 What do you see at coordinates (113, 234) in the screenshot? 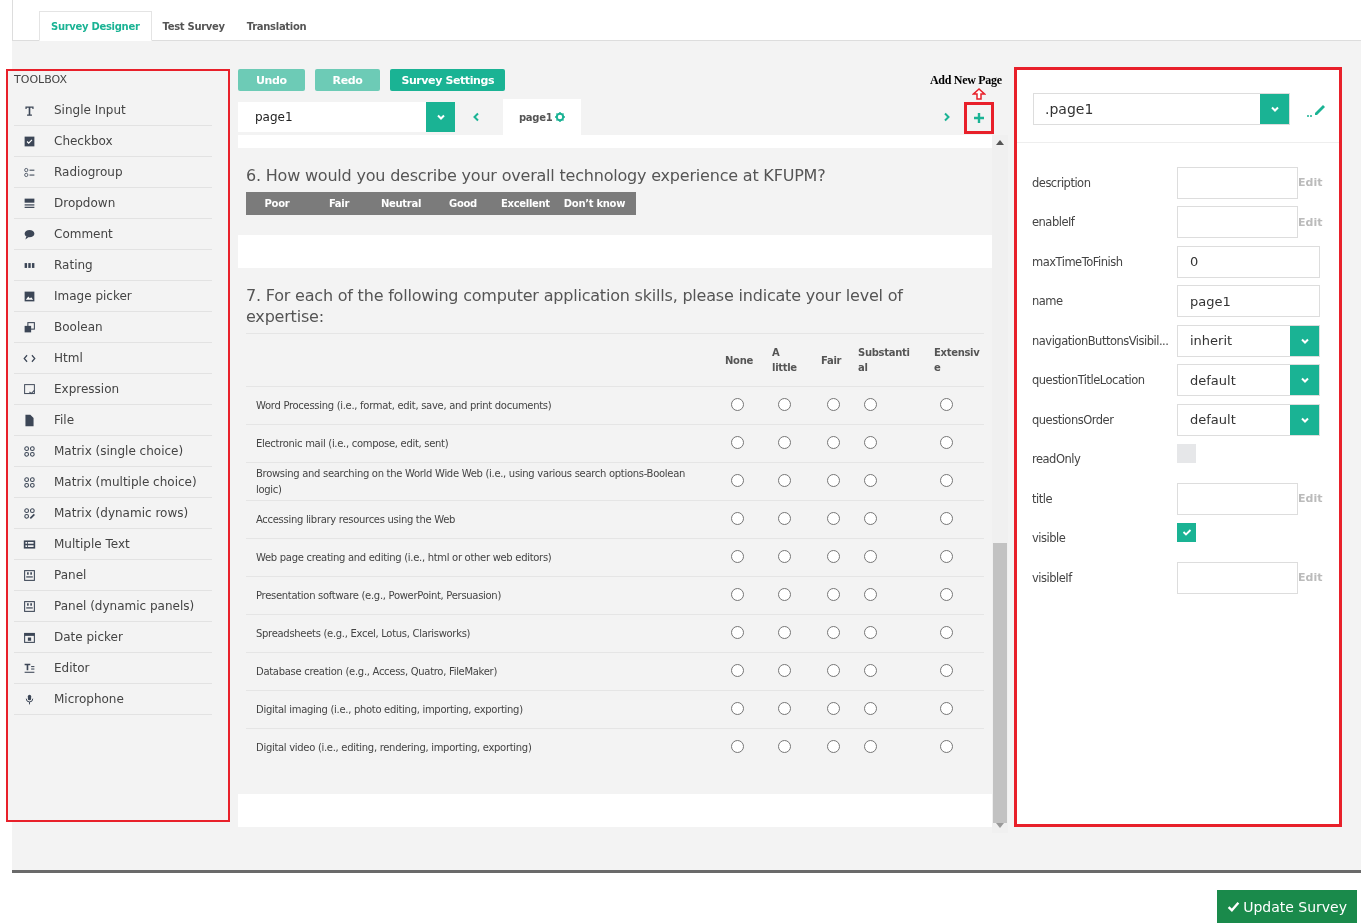
I see `toolbox-item: Comment` at bounding box center [113, 234].